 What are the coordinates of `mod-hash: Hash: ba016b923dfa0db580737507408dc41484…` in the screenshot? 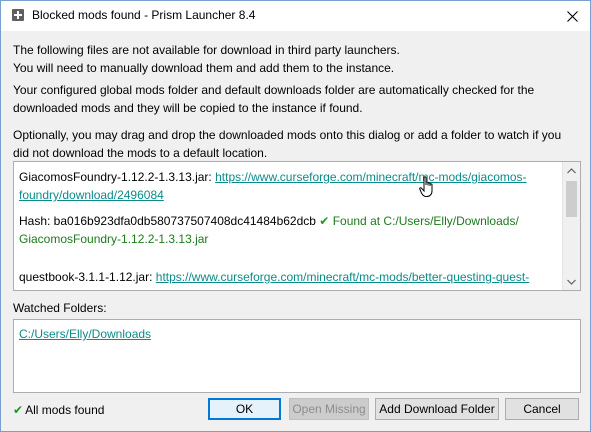 It's located at (167, 221).